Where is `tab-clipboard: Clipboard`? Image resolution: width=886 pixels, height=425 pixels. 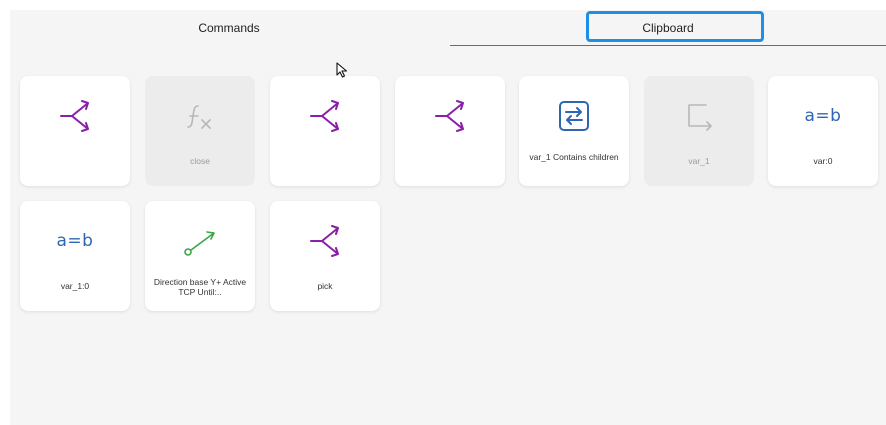
tab-clipboard: Clipboard is located at coordinates (668, 28).